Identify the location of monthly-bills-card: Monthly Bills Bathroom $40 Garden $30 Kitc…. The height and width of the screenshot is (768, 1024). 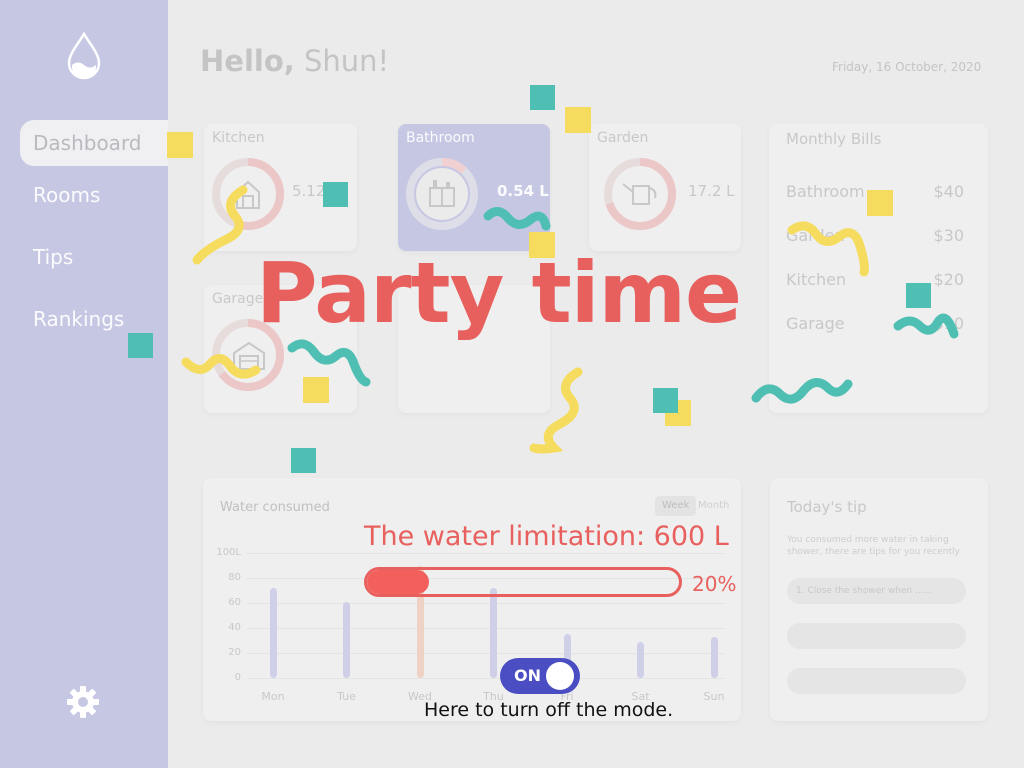
(878, 268).